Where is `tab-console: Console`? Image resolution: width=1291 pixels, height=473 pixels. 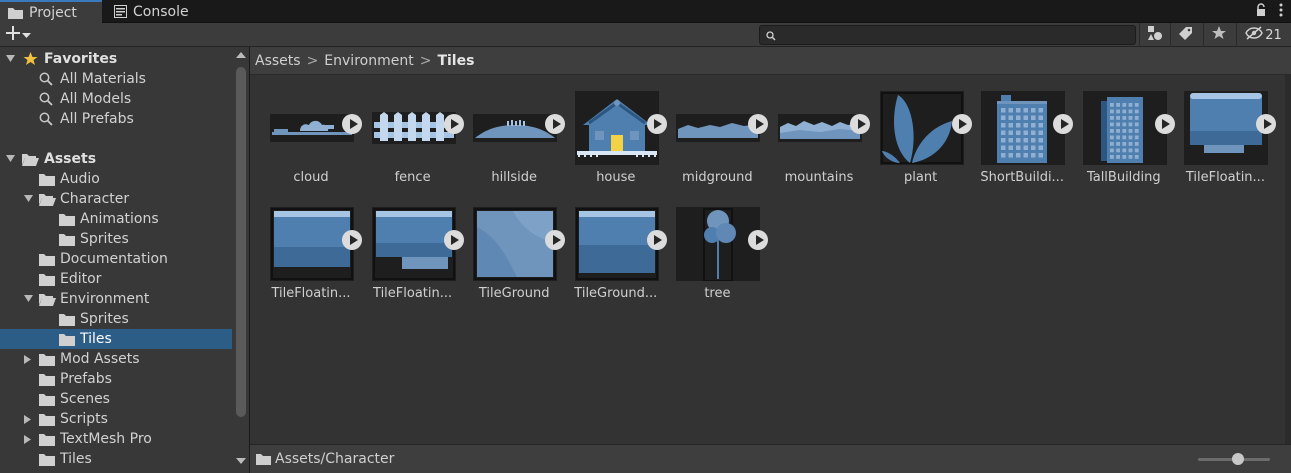 tab-console: Console is located at coordinates (156, 11).